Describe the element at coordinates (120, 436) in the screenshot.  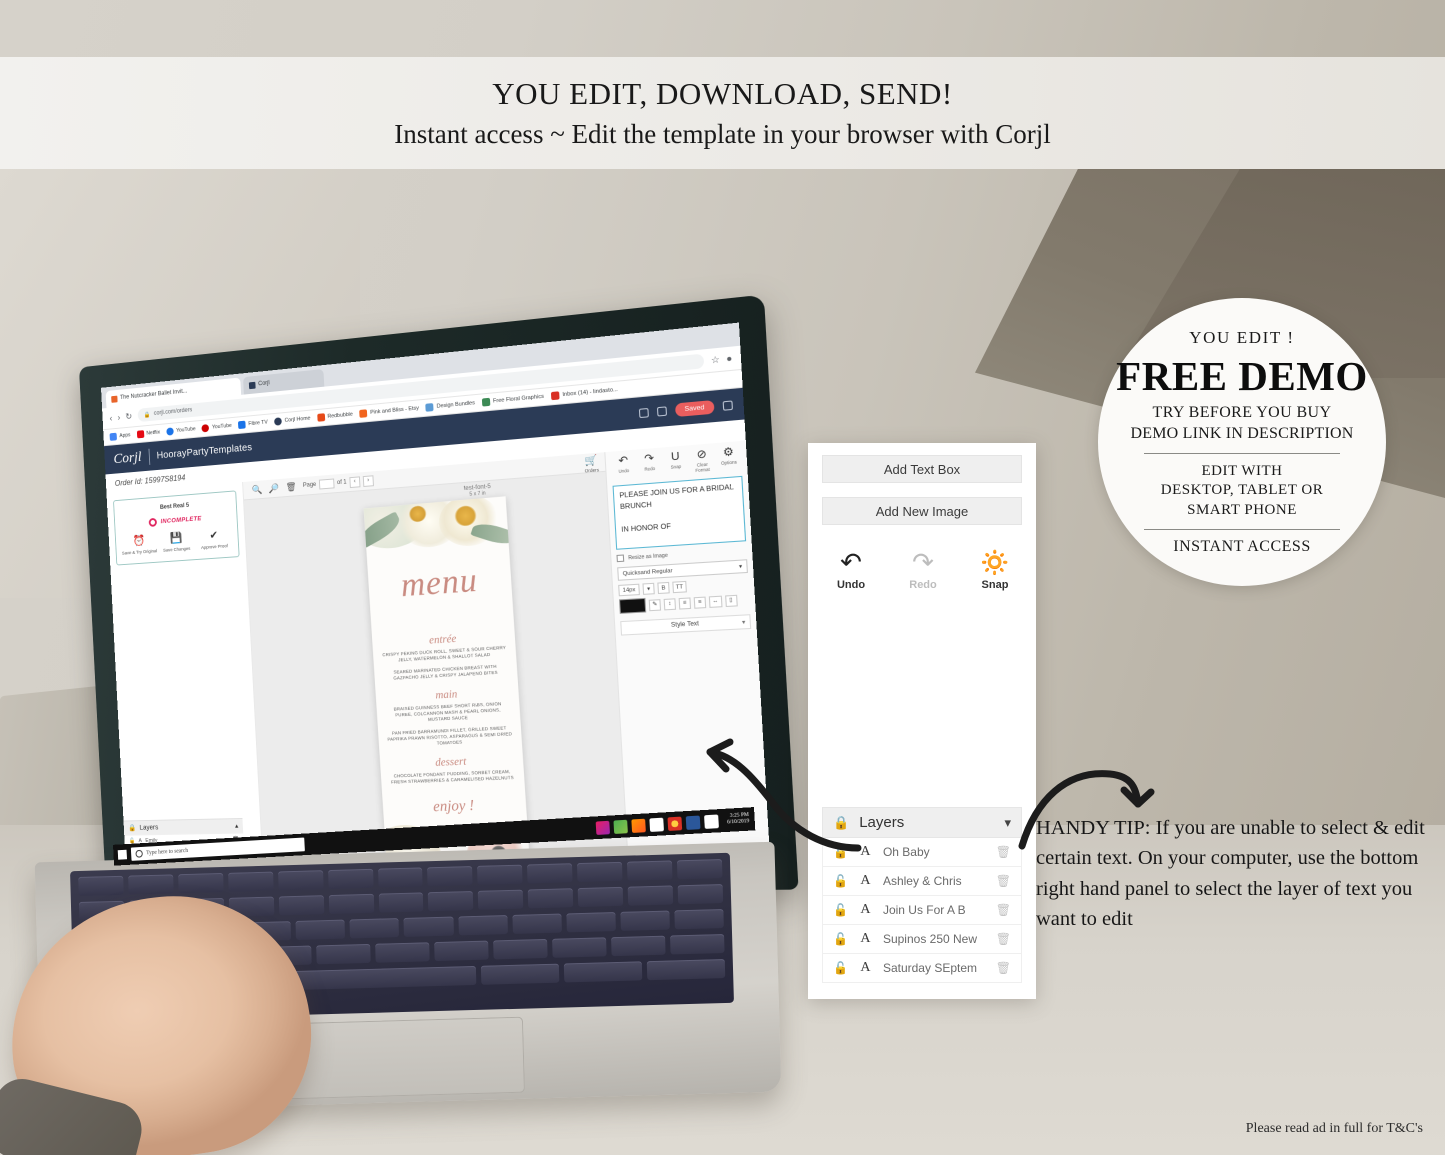
I see `bookmark-item: Apps` at that location.